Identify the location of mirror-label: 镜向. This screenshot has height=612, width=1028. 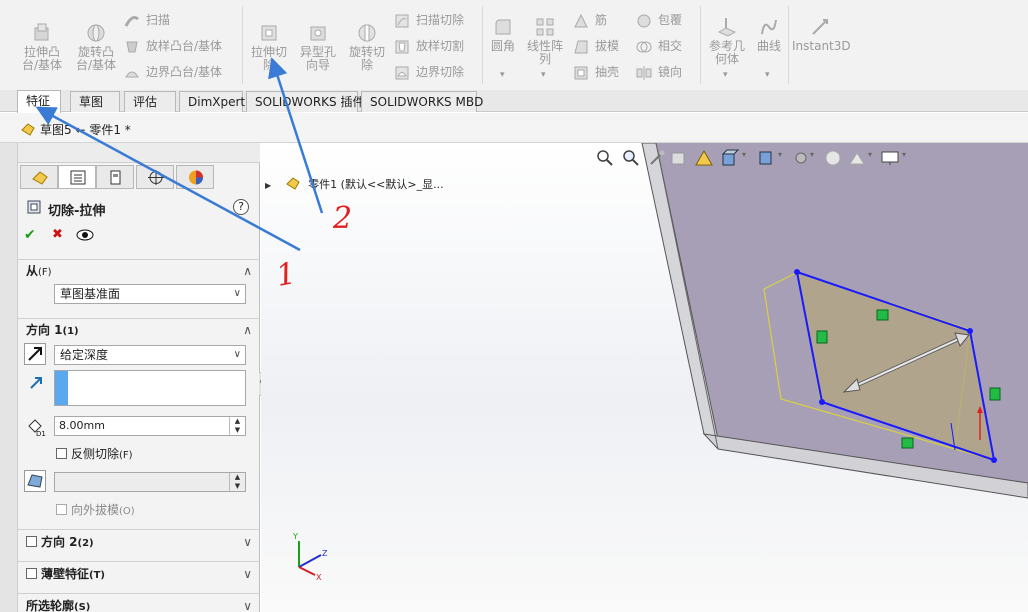
(670, 72).